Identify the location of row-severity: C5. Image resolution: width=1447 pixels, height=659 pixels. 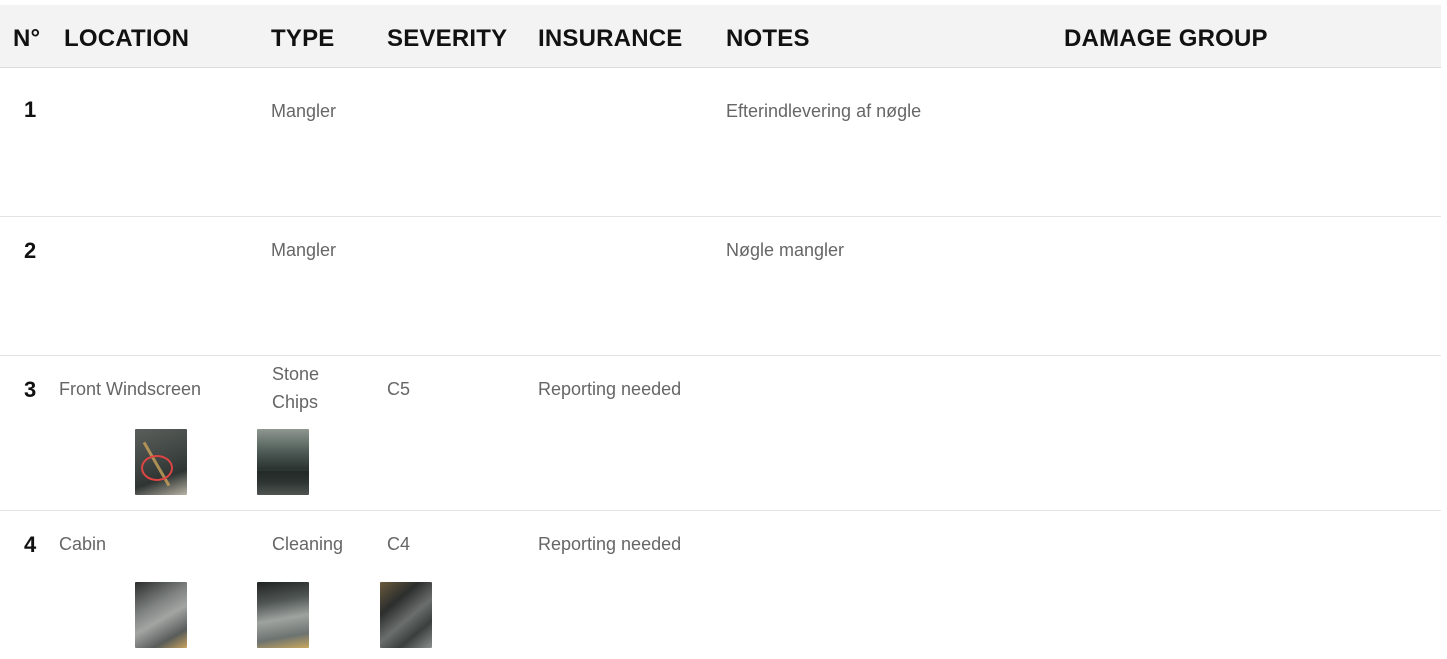
(399, 389).